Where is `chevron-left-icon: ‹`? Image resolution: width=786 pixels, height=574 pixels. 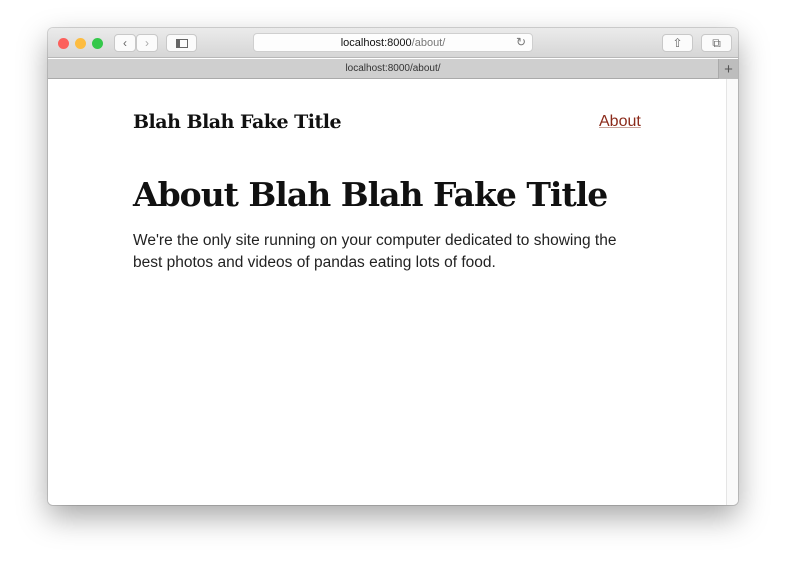
chevron-left-icon: ‹ is located at coordinates (125, 43).